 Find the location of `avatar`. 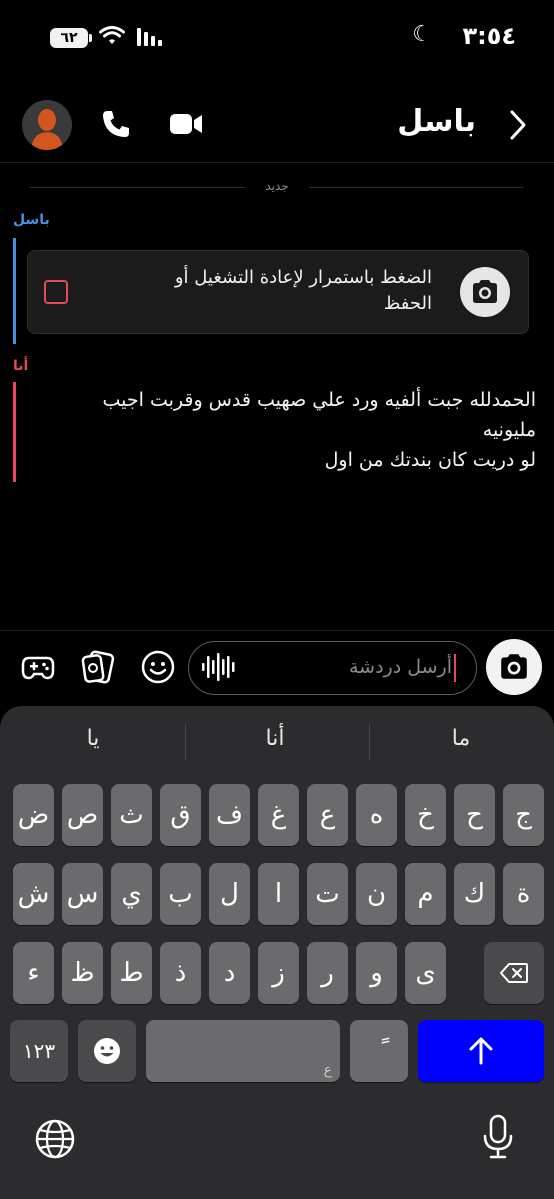

avatar is located at coordinates (47, 125).